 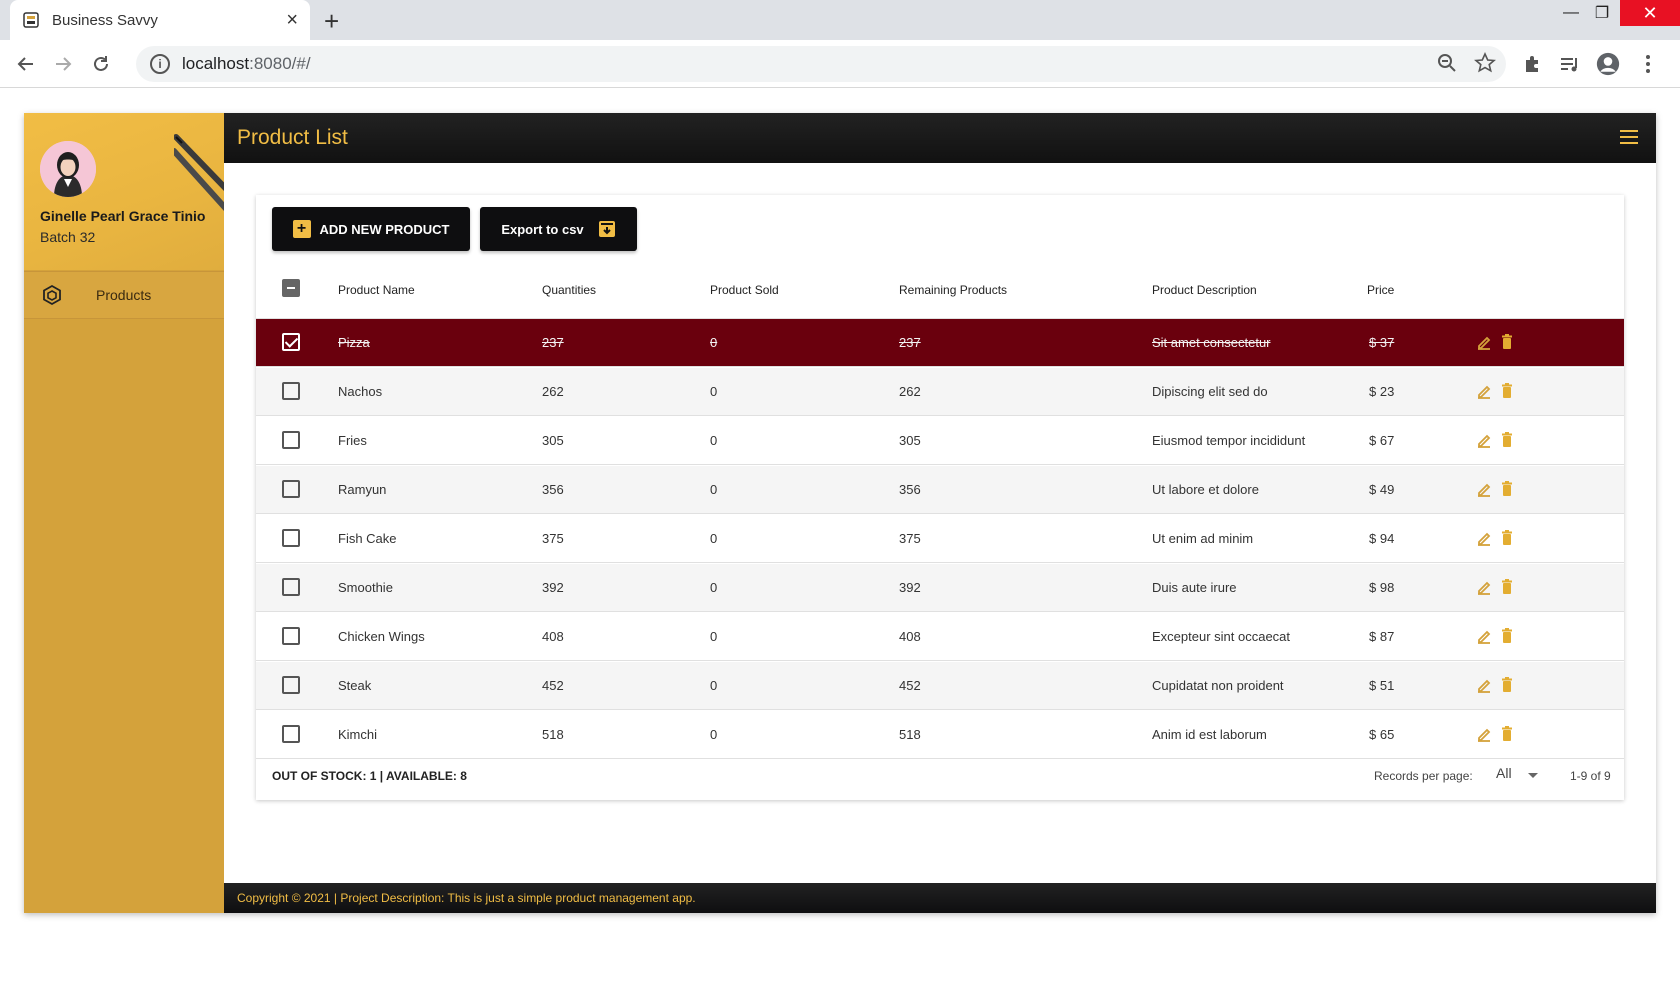 What do you see at coordinates (1608, 64) in the screenshot?
I see `profile-avatar-icon` at bounding box center [1608, 64].